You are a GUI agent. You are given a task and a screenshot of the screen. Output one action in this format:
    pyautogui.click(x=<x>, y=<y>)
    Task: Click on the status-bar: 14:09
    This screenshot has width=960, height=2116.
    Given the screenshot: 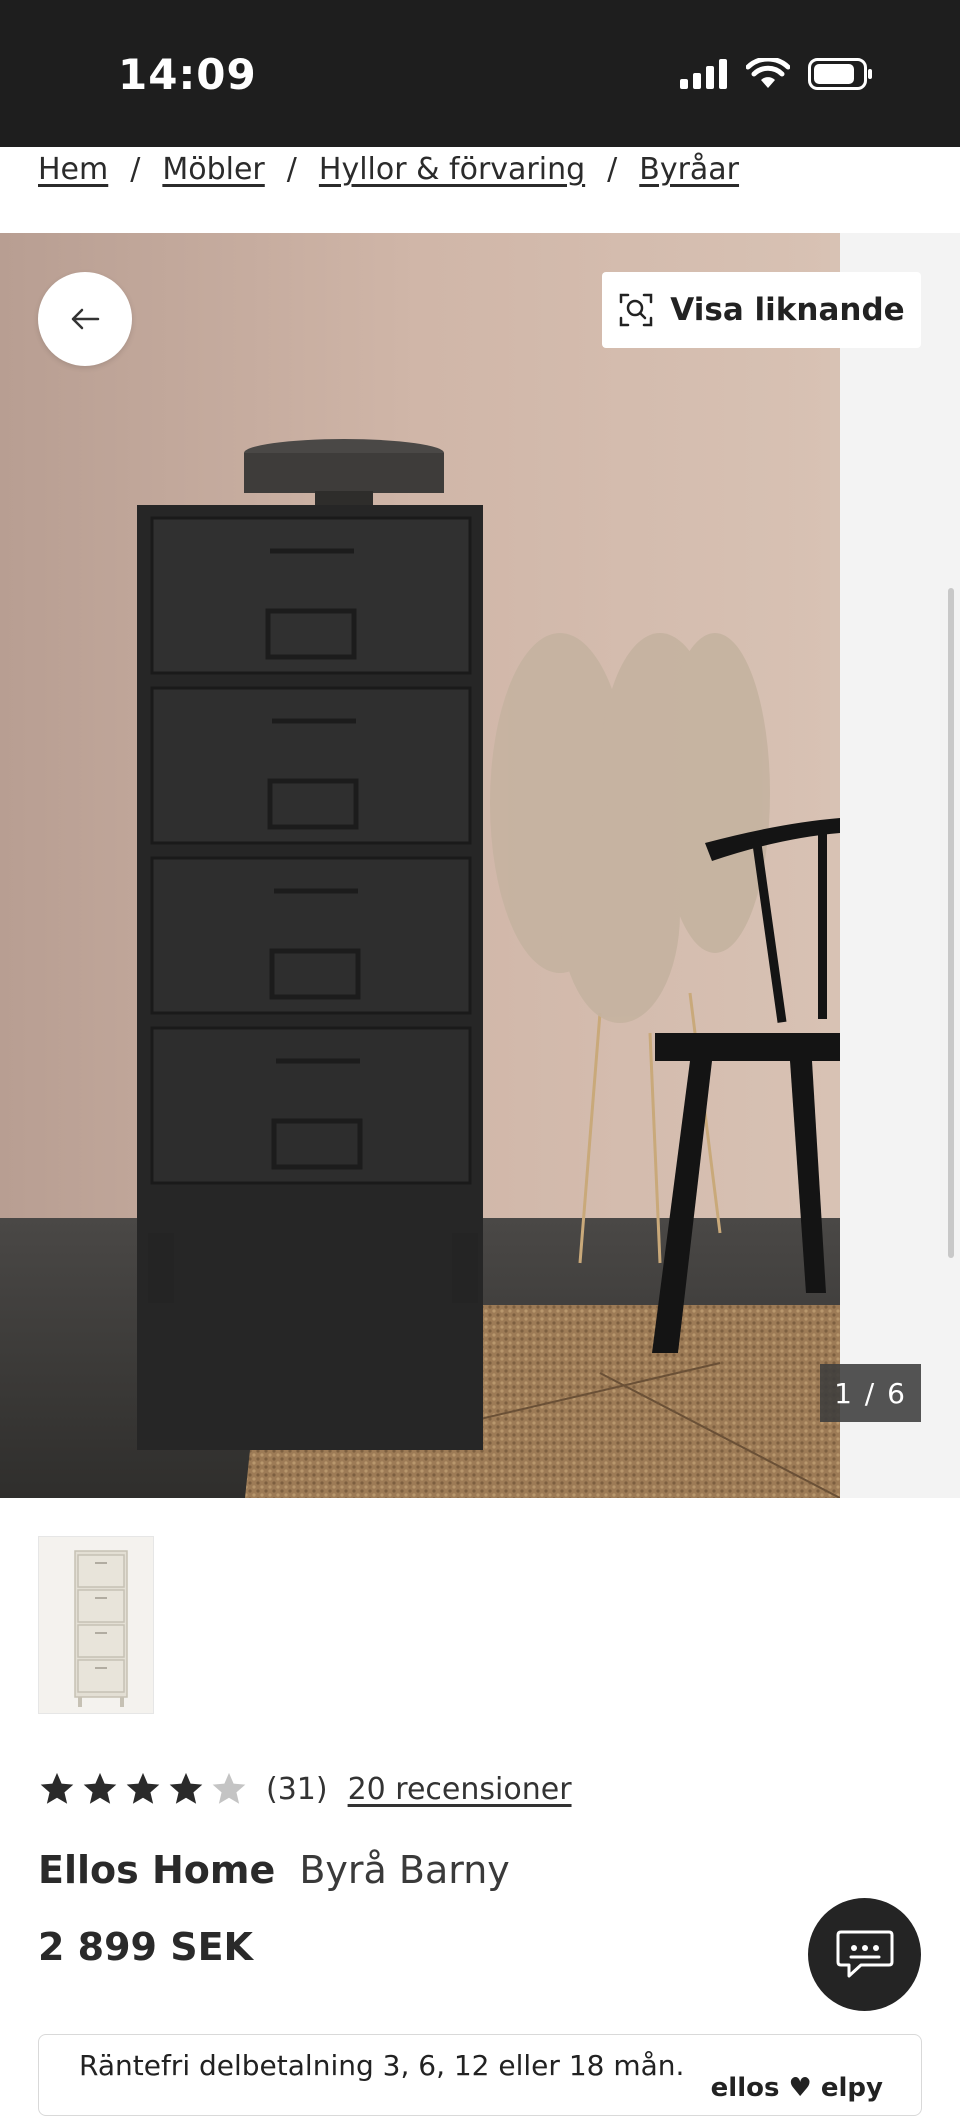 What is the action you would take?
    pyautogui.click(x=480, y=73)
    